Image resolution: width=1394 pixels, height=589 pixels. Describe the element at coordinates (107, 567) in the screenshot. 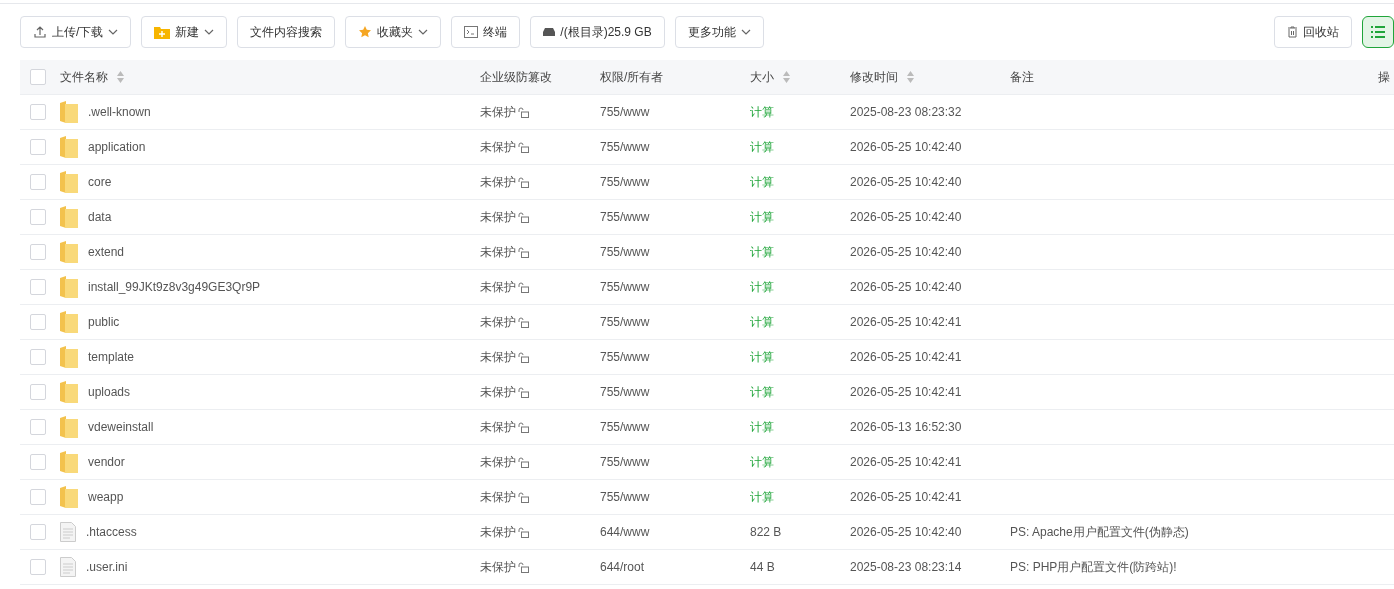

I see `file-name: .user.ini` at that location.